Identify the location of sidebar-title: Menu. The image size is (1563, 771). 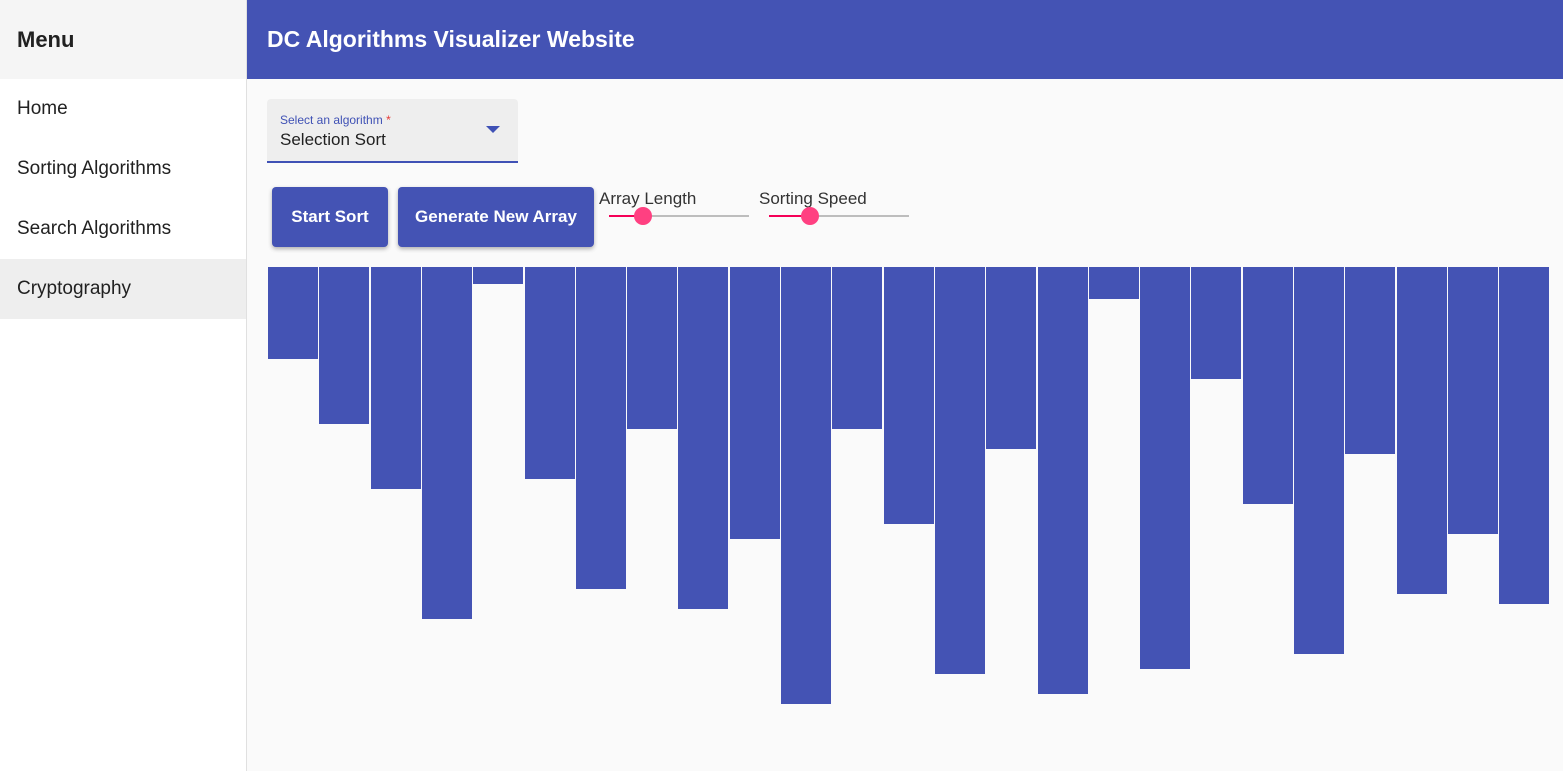
(123, 39).